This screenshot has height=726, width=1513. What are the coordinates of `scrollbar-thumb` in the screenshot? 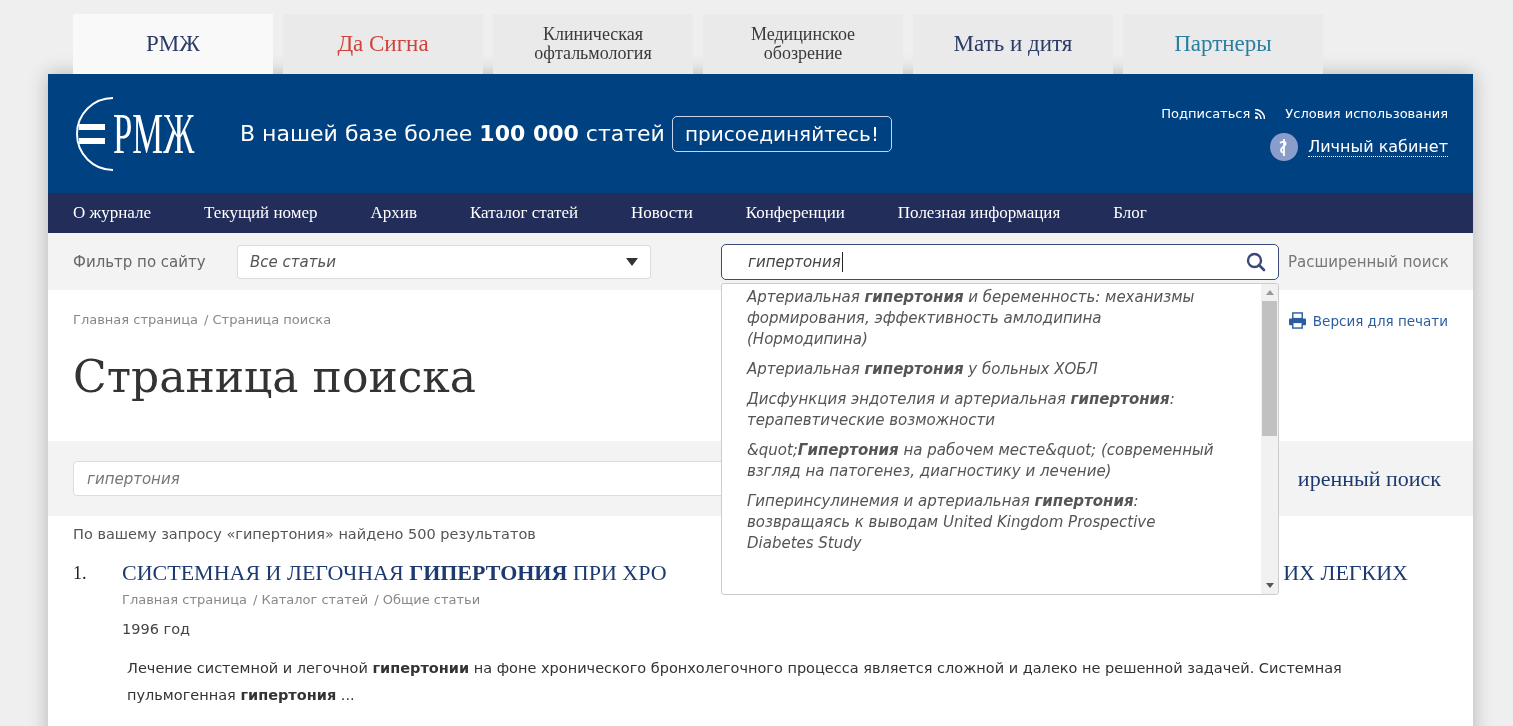 It's located at (1269, 368).